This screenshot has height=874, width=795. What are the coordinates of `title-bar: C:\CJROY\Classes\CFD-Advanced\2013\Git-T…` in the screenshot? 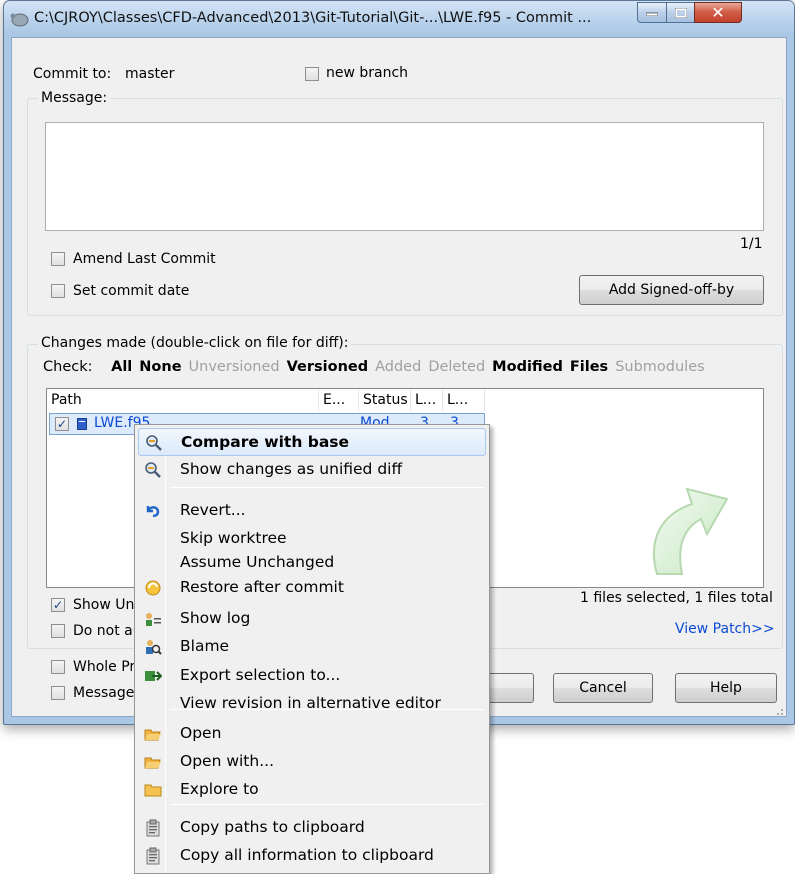 It's located at (399, 19).